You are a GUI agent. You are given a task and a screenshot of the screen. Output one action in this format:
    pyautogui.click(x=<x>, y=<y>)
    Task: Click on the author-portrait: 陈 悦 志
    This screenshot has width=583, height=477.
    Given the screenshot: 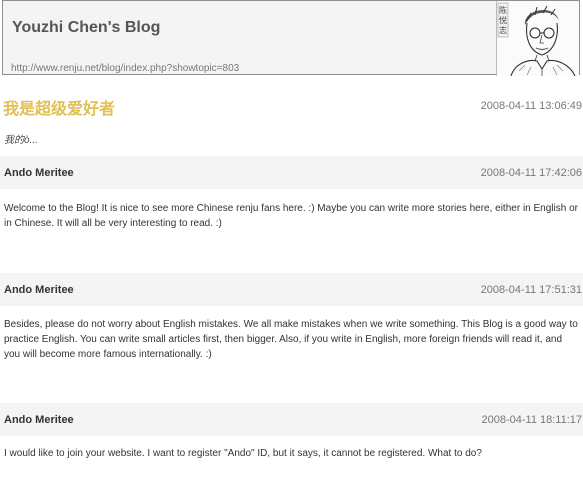 What is the action you would take?
    pyautogui.click(x=537, y=38)
    